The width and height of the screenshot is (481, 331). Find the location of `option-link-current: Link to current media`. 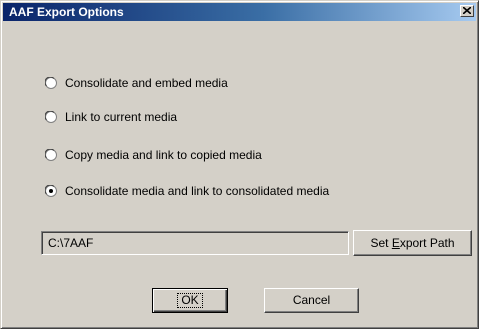

option-link-current: Link to current media is located at coordinates (111, 117).